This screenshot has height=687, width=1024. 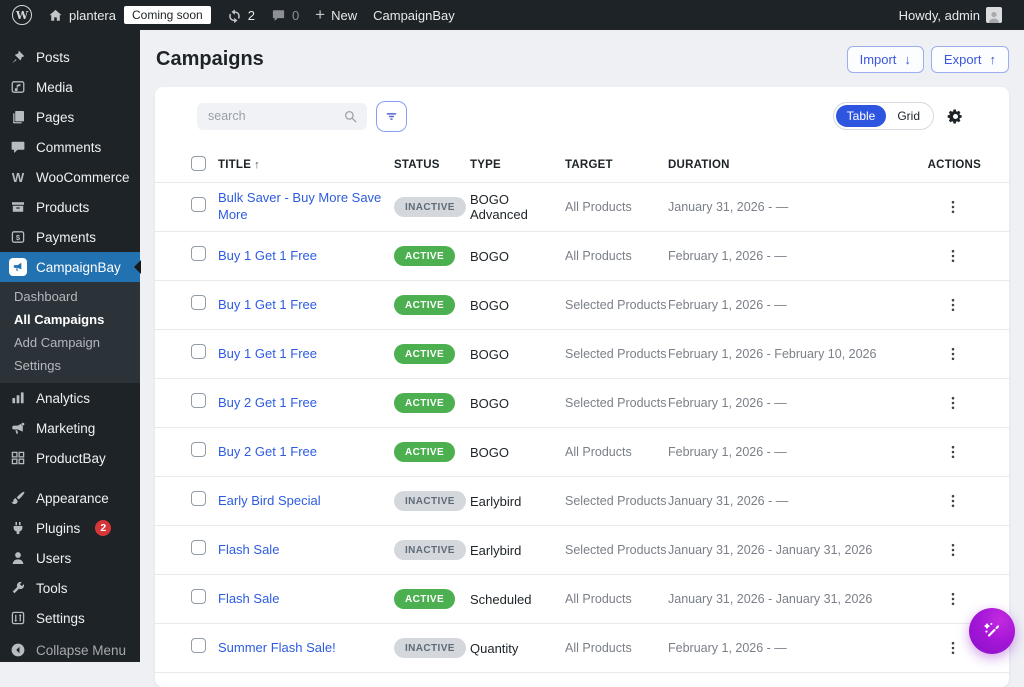 What do you see at coordinates (861, 116) in the screenshot?
I see `view-toggle-table: Table` at bounding box center [861, 116].